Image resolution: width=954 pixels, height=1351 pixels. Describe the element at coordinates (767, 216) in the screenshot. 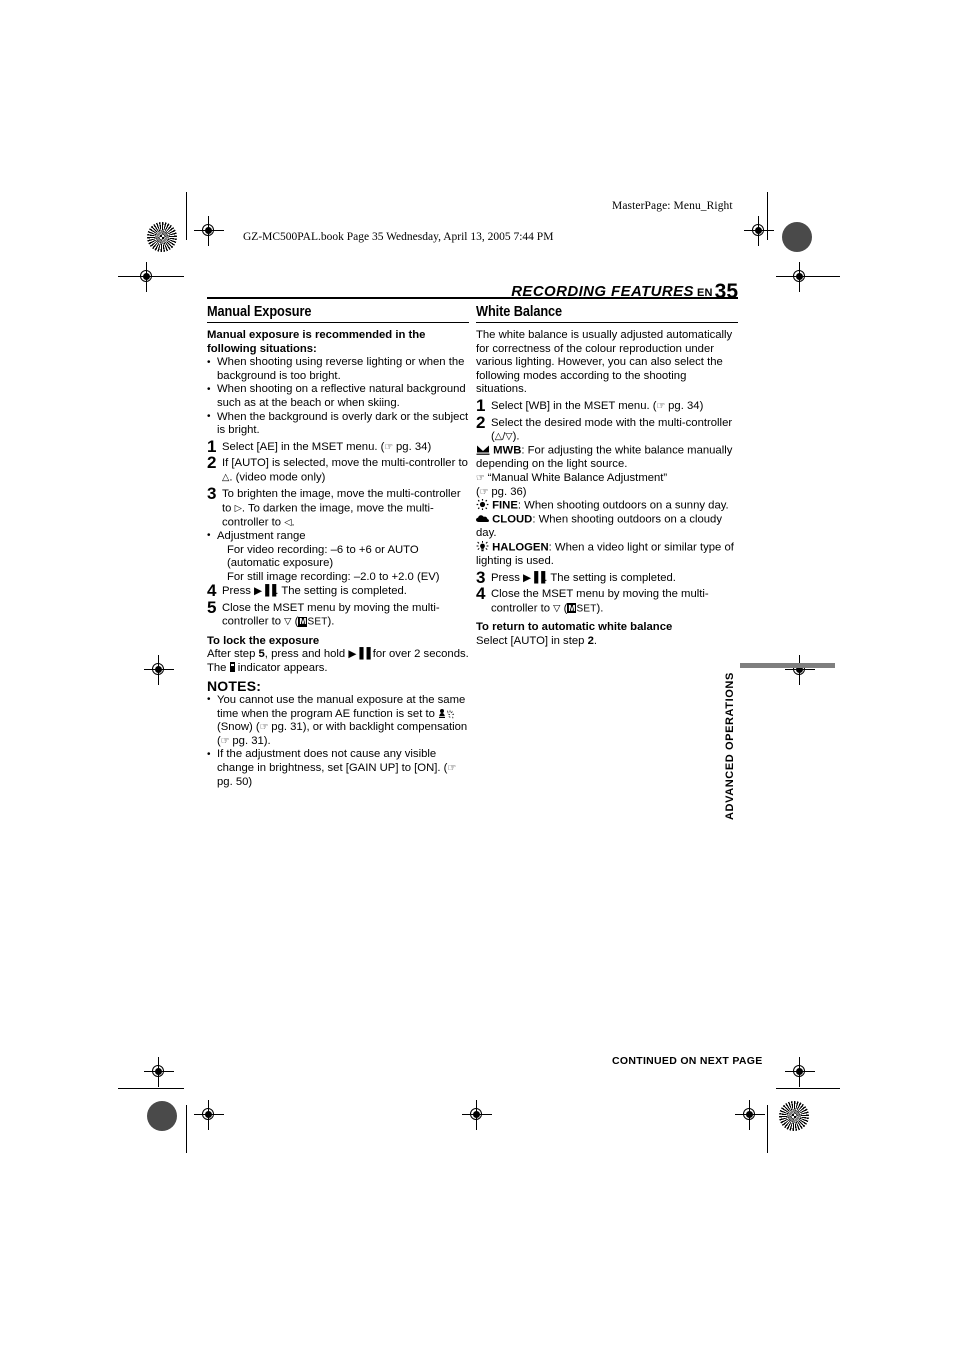

I see `crop-line-top-right-v` at that location.